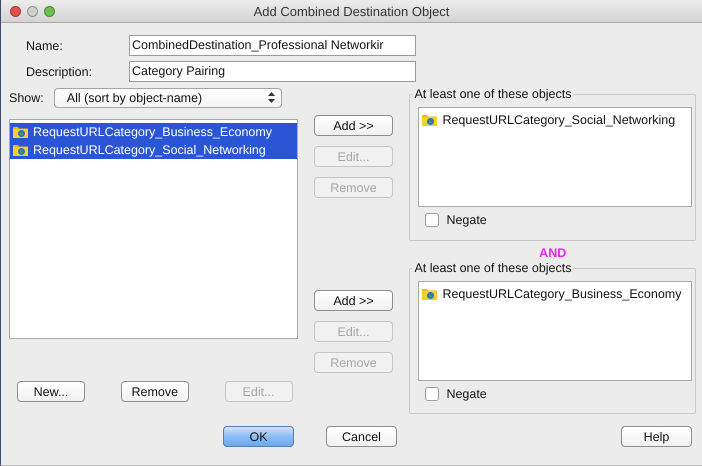 Image resolution: width=702 pixels, height=466 pixels. What do you see at coordinates (361, 436) in the screenshot?
I see `cancel-button: Cancel` at bounding box center [361, 436].